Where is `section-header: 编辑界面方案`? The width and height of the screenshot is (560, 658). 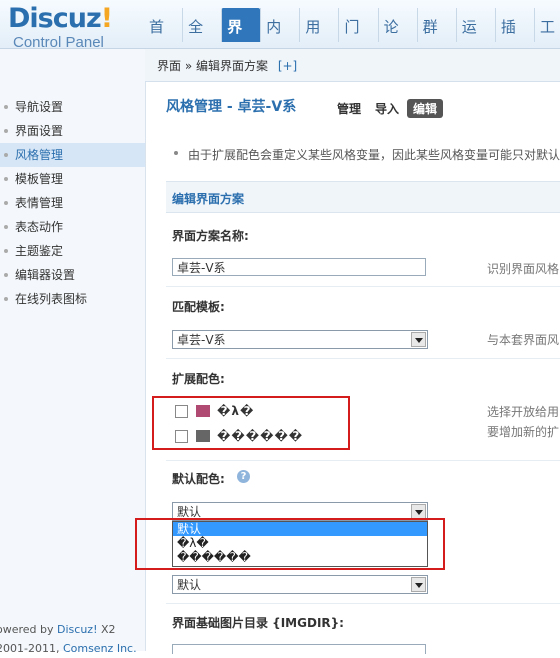
section-header: 编辑界面方案 is located at coordinates (363, 197).